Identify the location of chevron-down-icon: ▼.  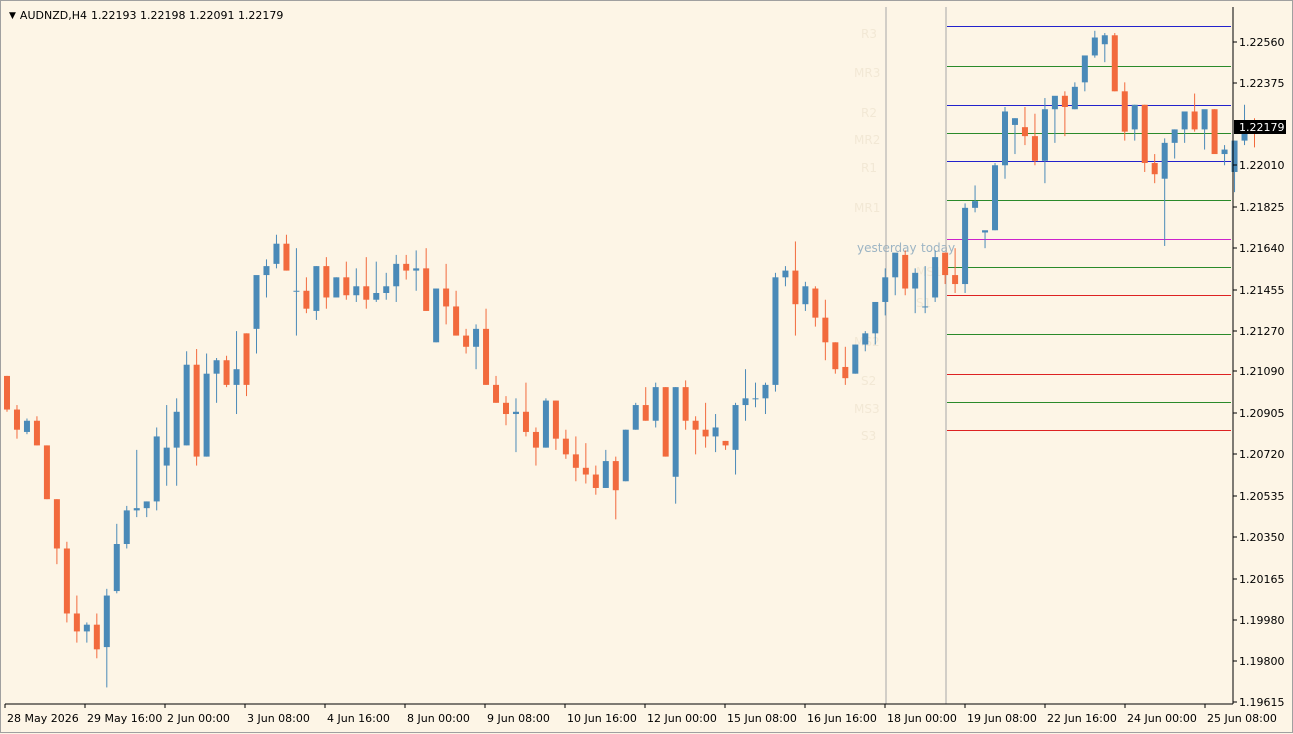
(12, 16).